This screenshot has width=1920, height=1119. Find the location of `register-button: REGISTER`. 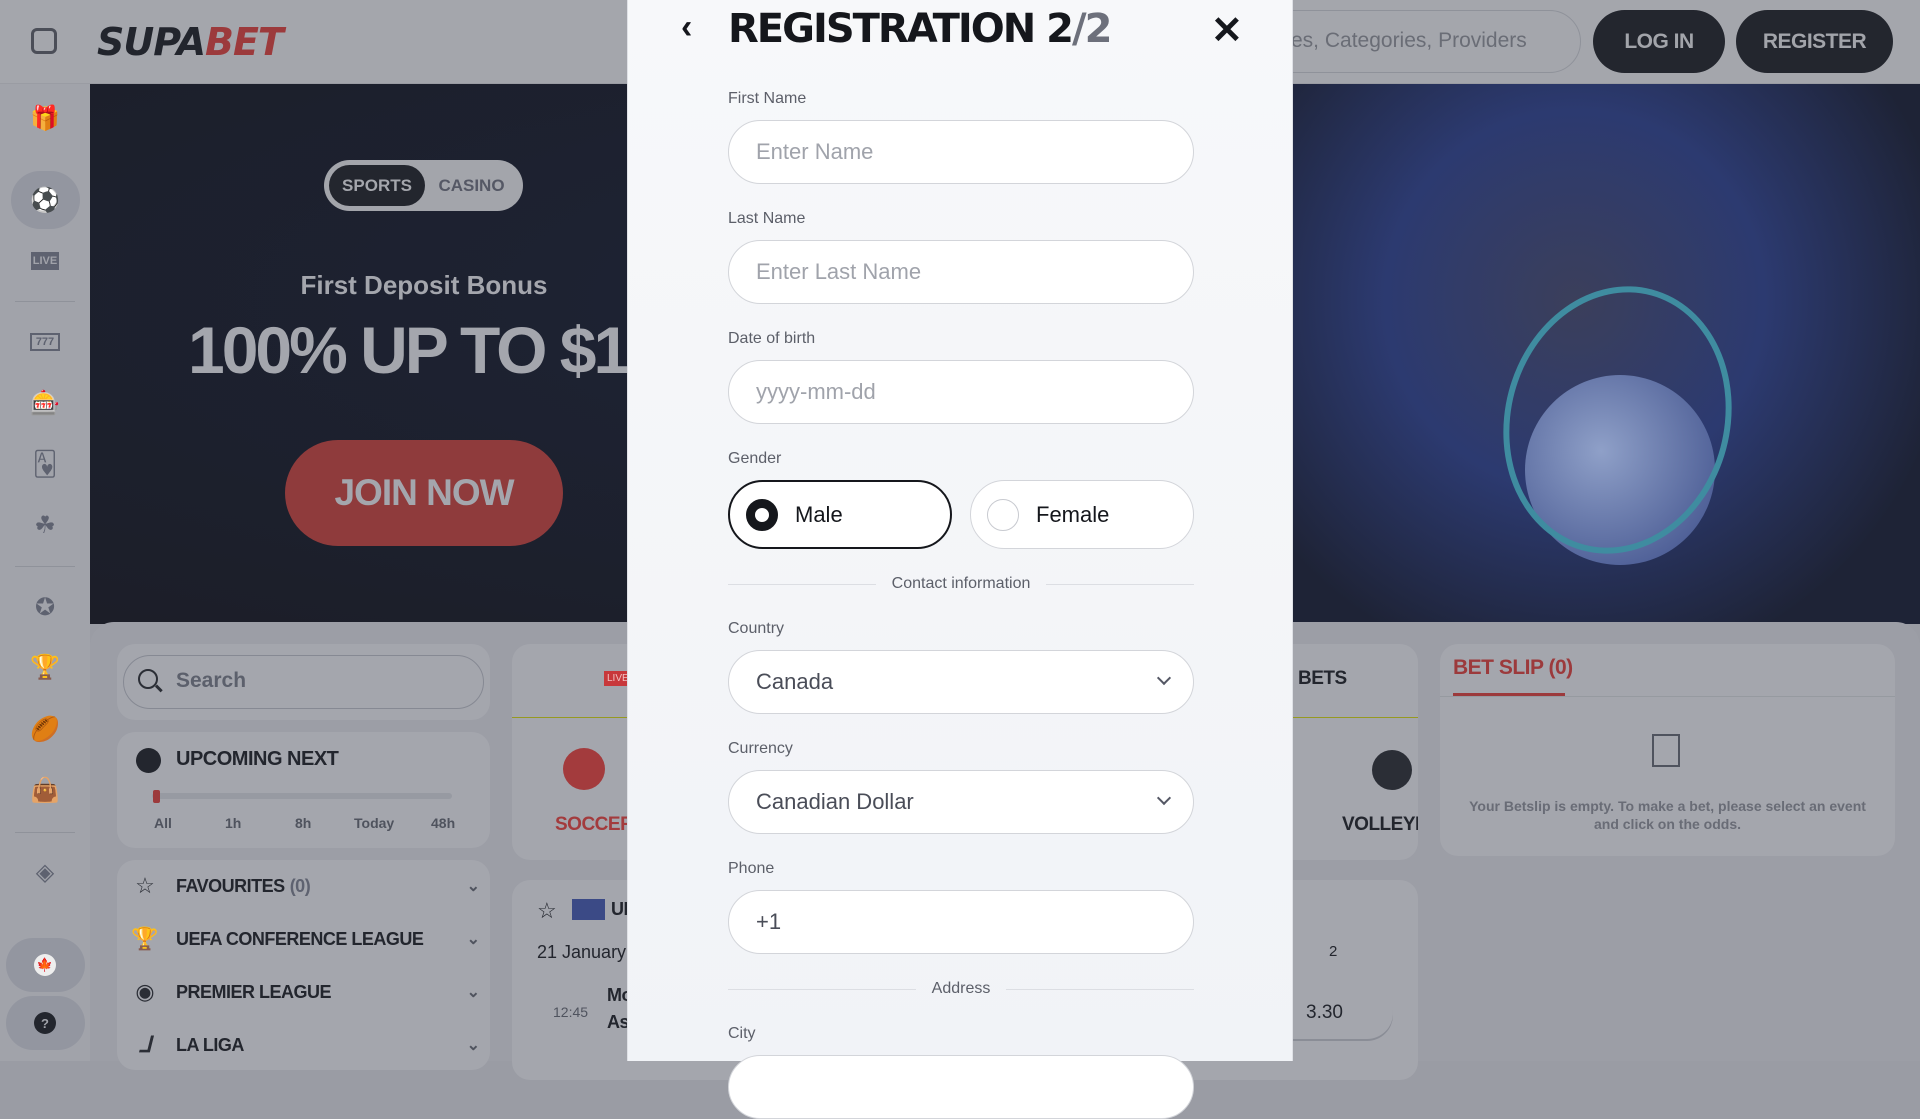

register-button: REGISTER is located at coordinates (1814, 41).